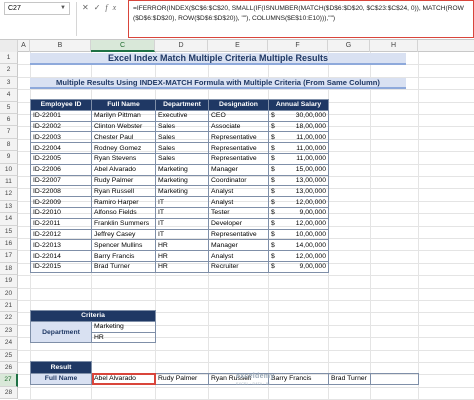 The width and height of the screenshot is (474, 400). Describe the element at coordinates (238, 46) in the screenshot. I see `column-header-e: E` at that location.